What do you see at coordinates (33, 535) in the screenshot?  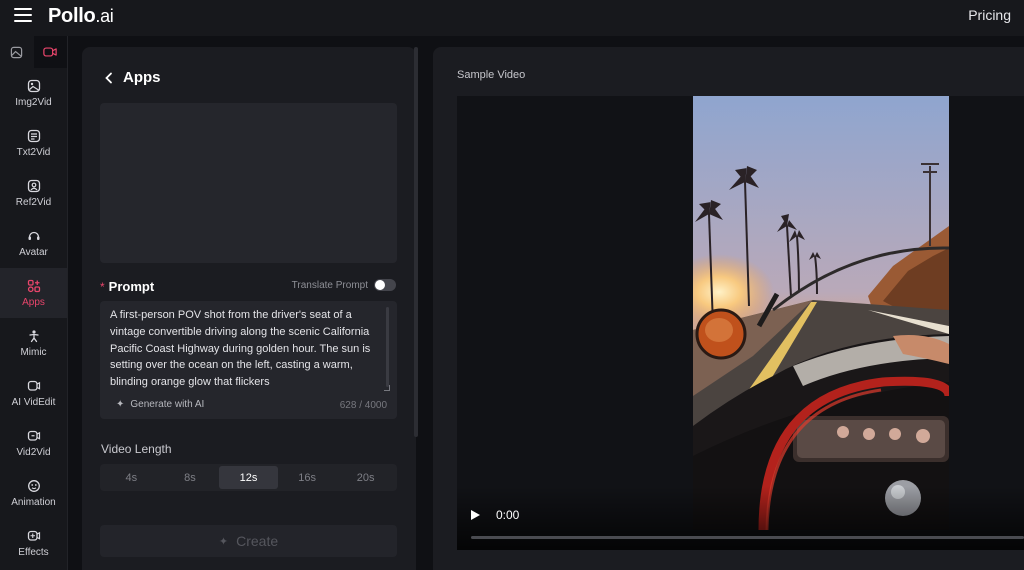 I see `effects-icon` at bounding box center [33, 535].